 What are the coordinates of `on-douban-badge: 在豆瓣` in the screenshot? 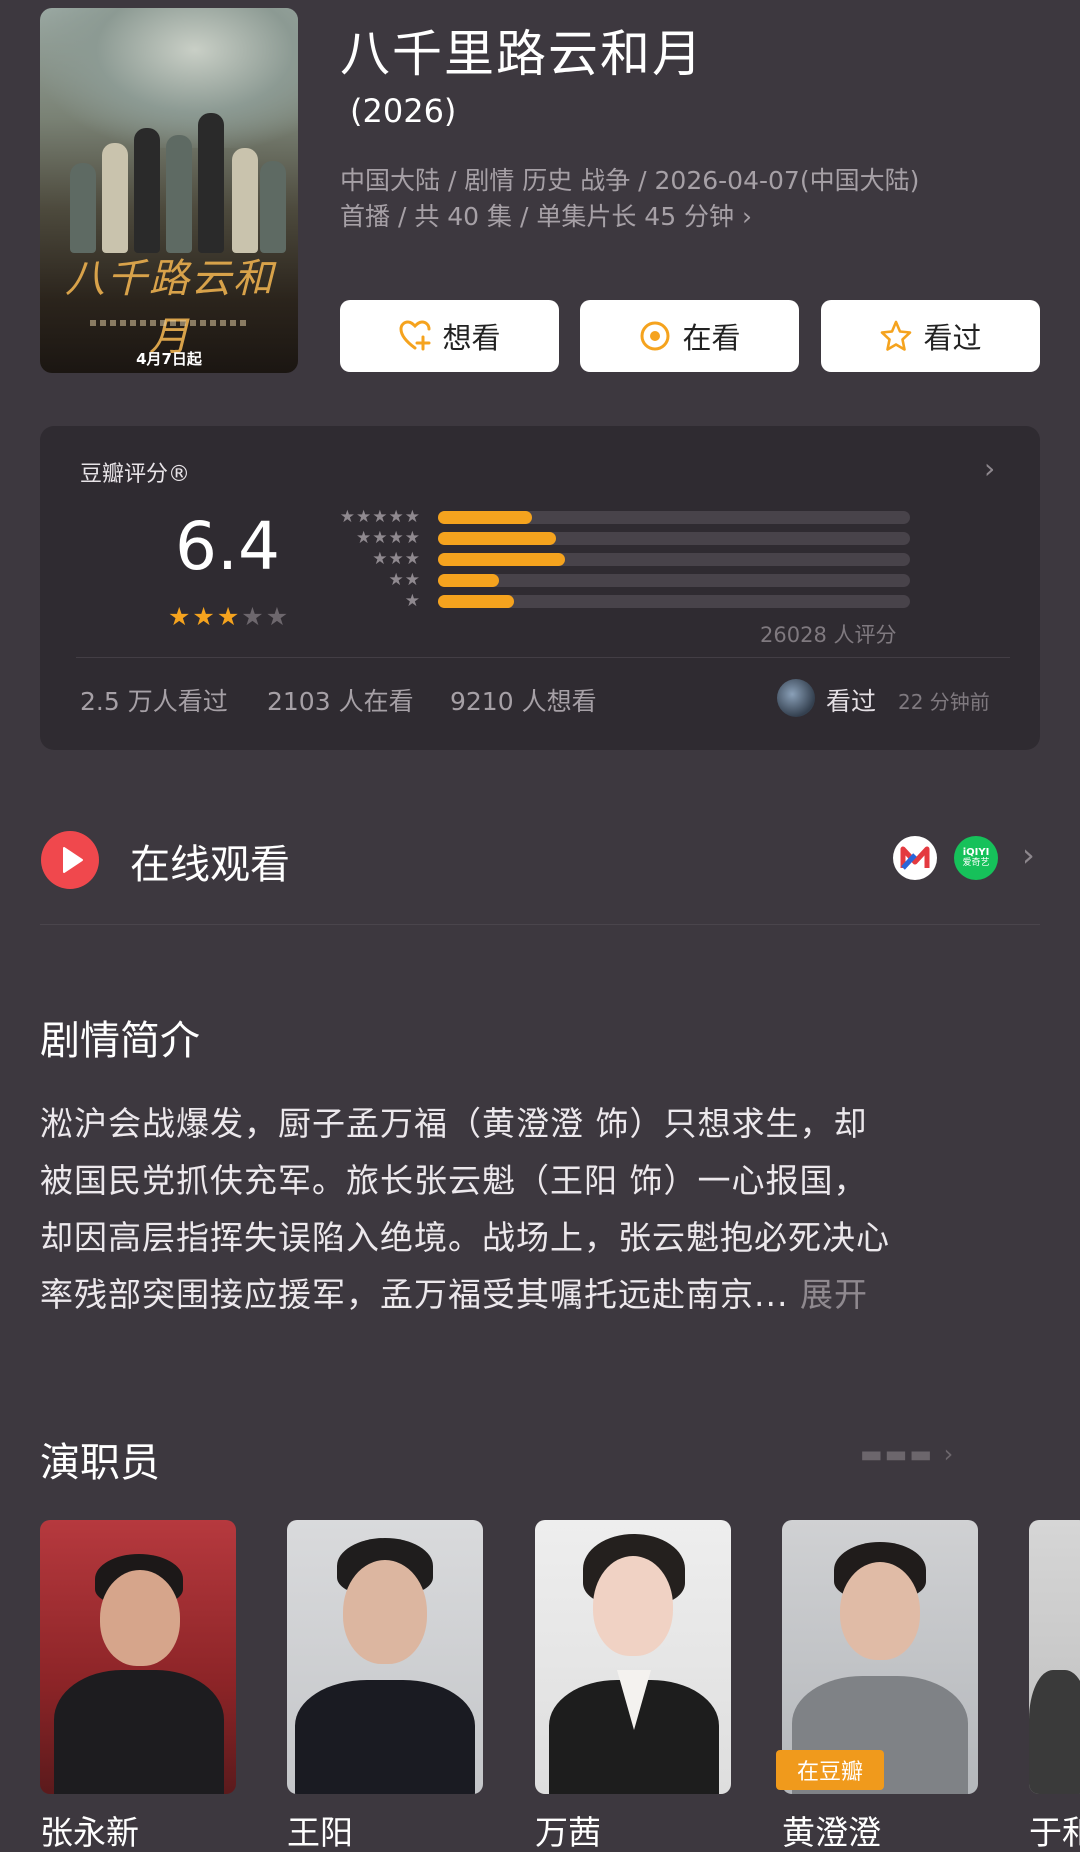 It's located at (830, 1770).